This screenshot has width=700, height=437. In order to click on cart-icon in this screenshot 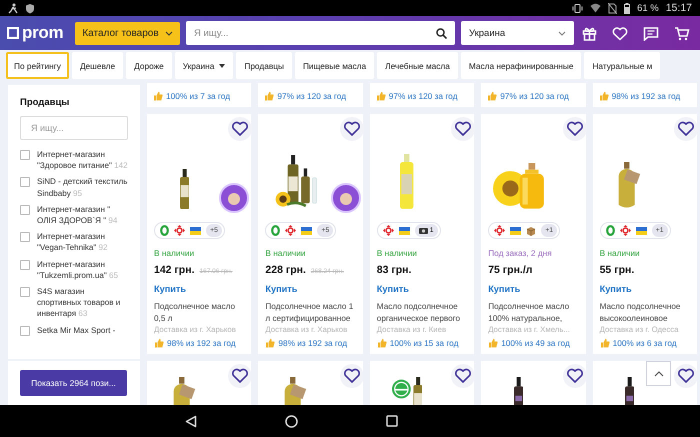, I will do `click(682, 33)`.